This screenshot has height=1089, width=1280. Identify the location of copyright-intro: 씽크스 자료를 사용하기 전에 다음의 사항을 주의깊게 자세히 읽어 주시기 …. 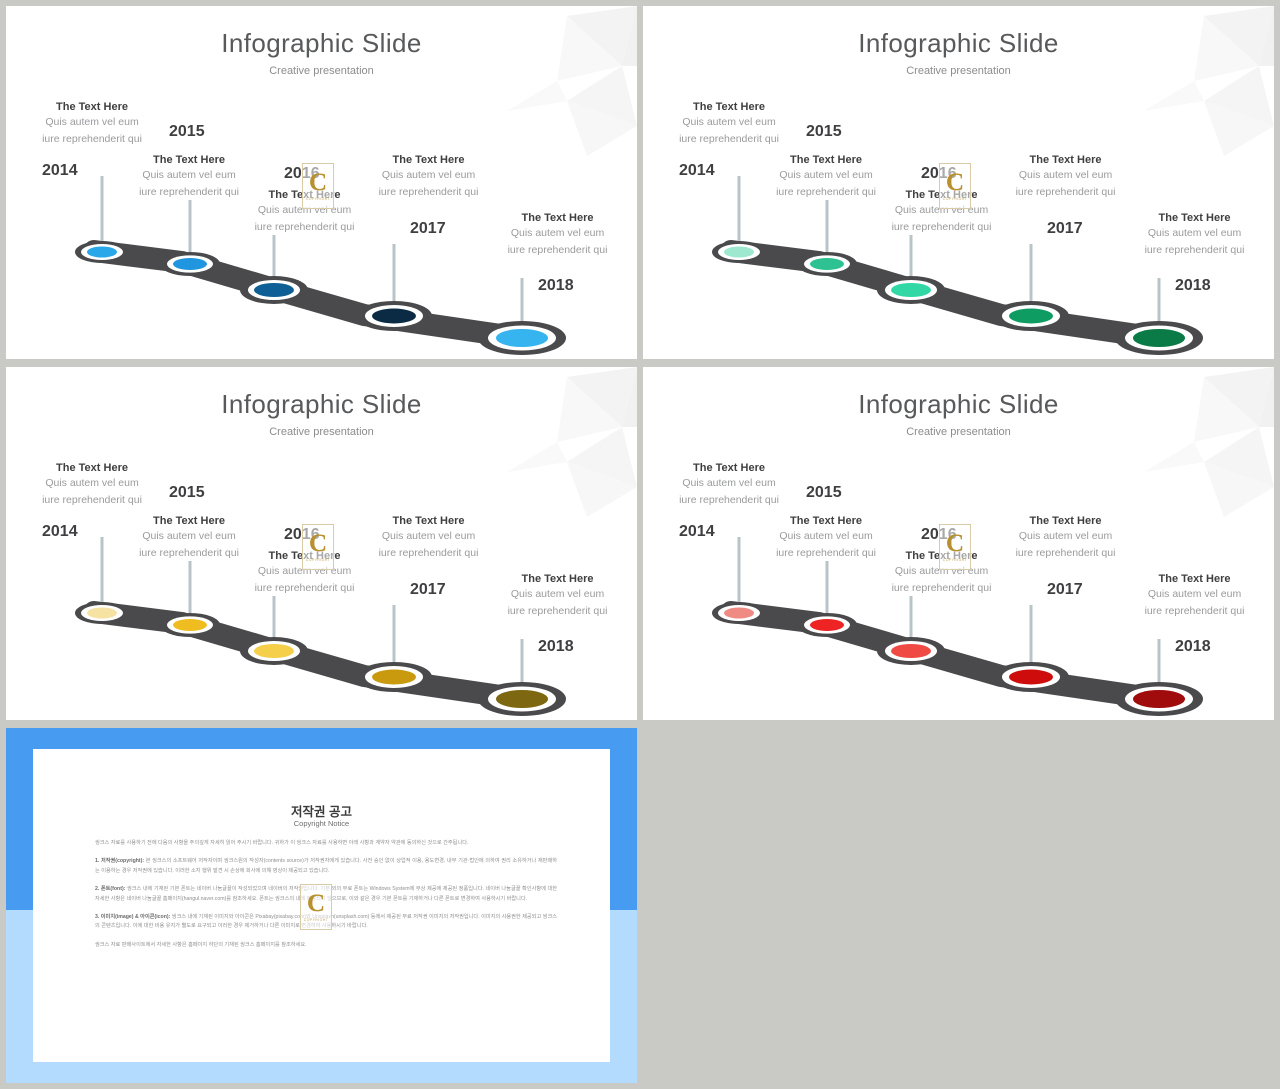
(282, 843).